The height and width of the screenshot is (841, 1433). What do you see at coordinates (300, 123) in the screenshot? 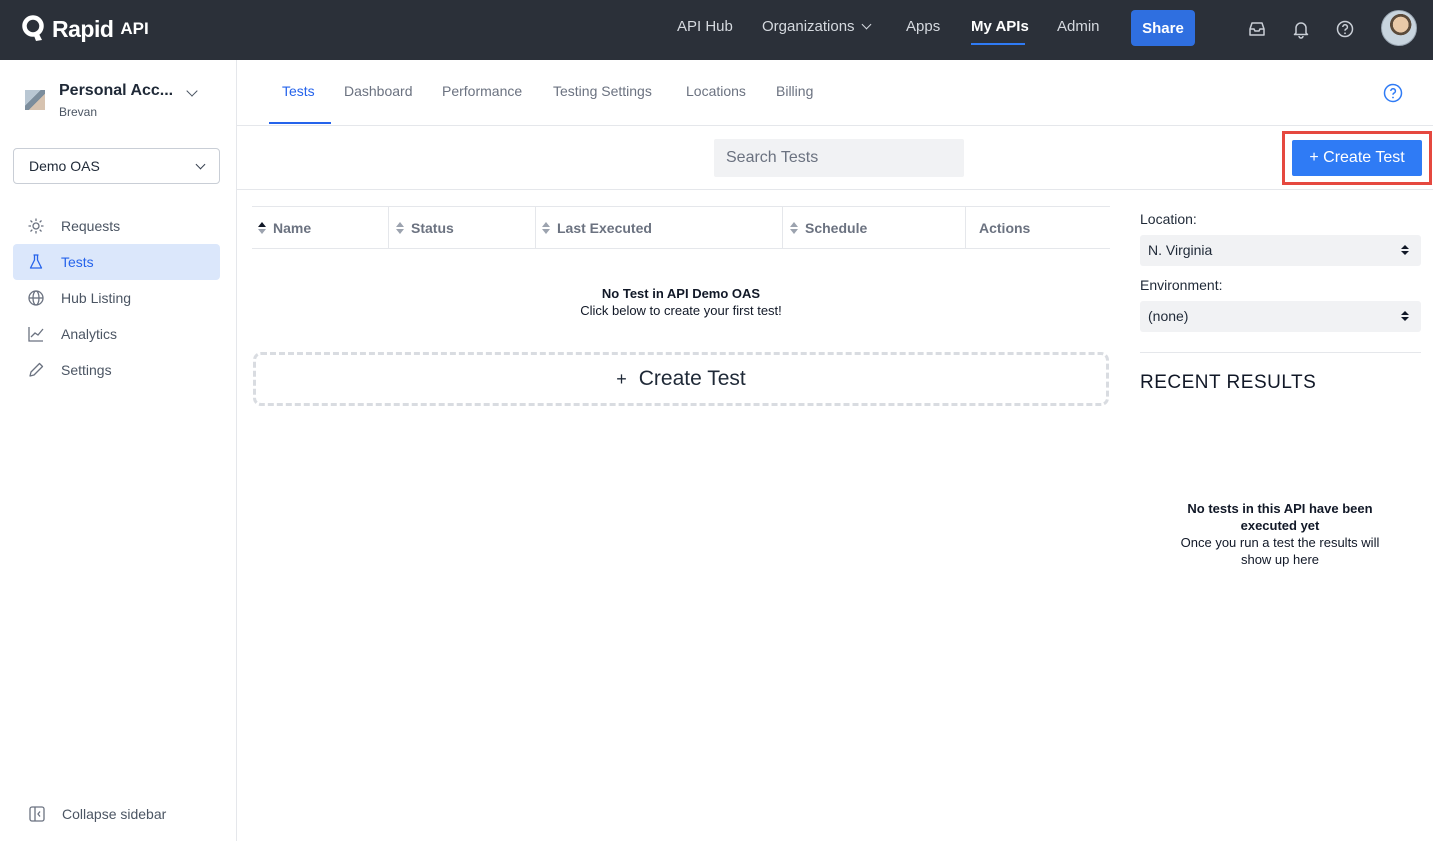
I see `tab-active-indicator` at bounding box center [300, 123].